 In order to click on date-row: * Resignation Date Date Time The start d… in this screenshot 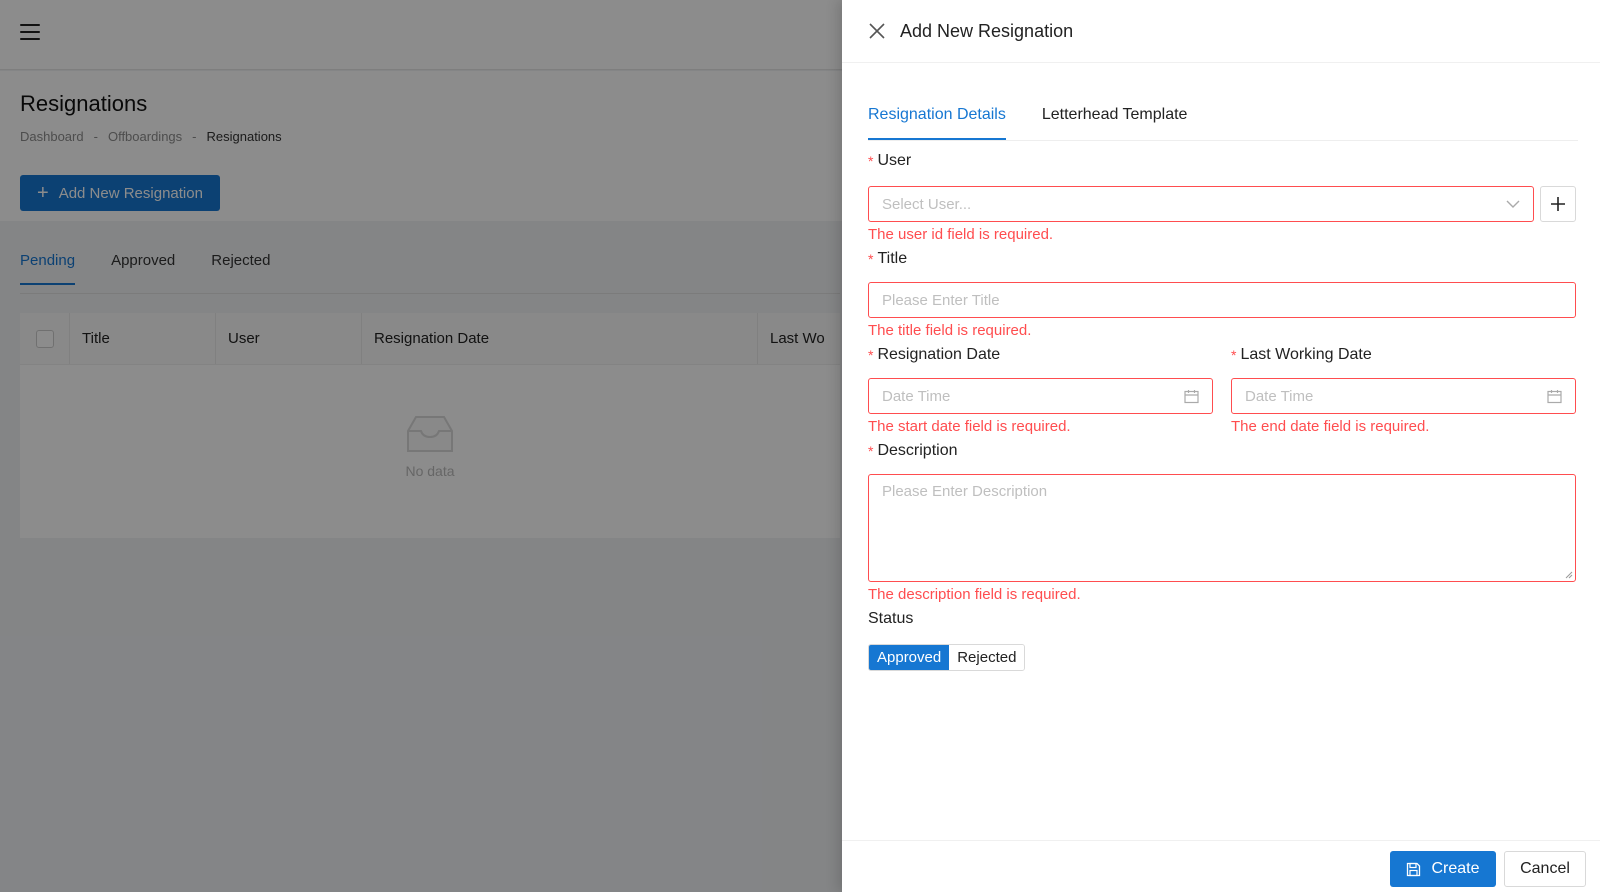, I will do `click(1222, 391)`.